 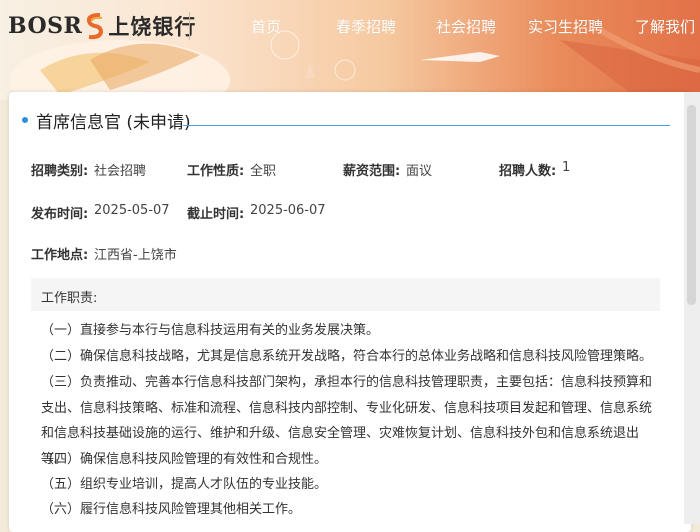 I want to click on nav-intern-recruitment: 实习生招聘, so click(x=565, y=26).